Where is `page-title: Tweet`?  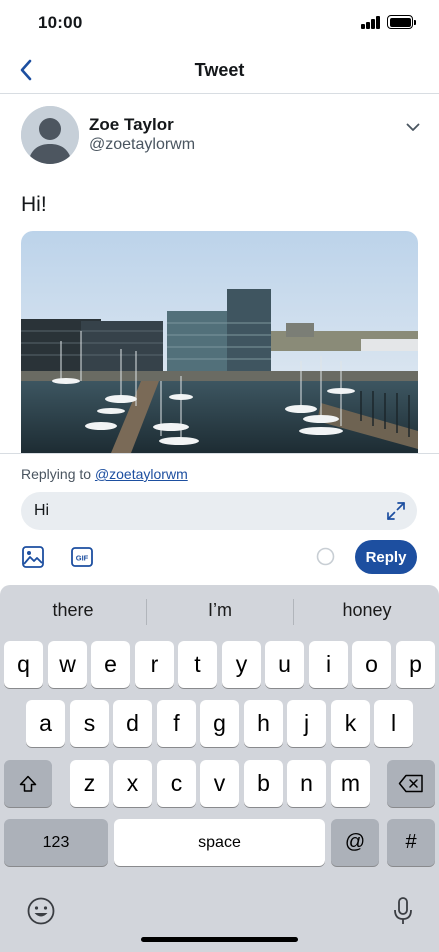
page-title: Tweet is located at coordinates (219, 70).